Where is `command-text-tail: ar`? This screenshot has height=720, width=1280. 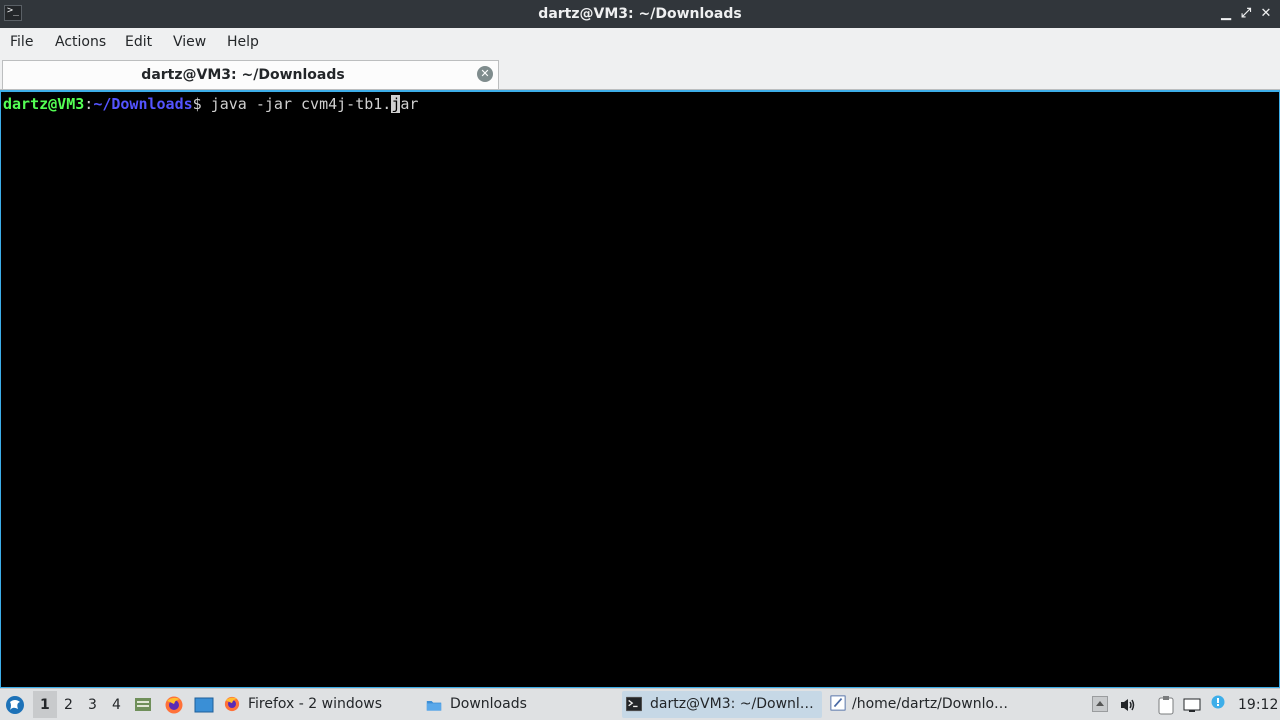
command-text-tail: ar is located at coordinates (409, 104).